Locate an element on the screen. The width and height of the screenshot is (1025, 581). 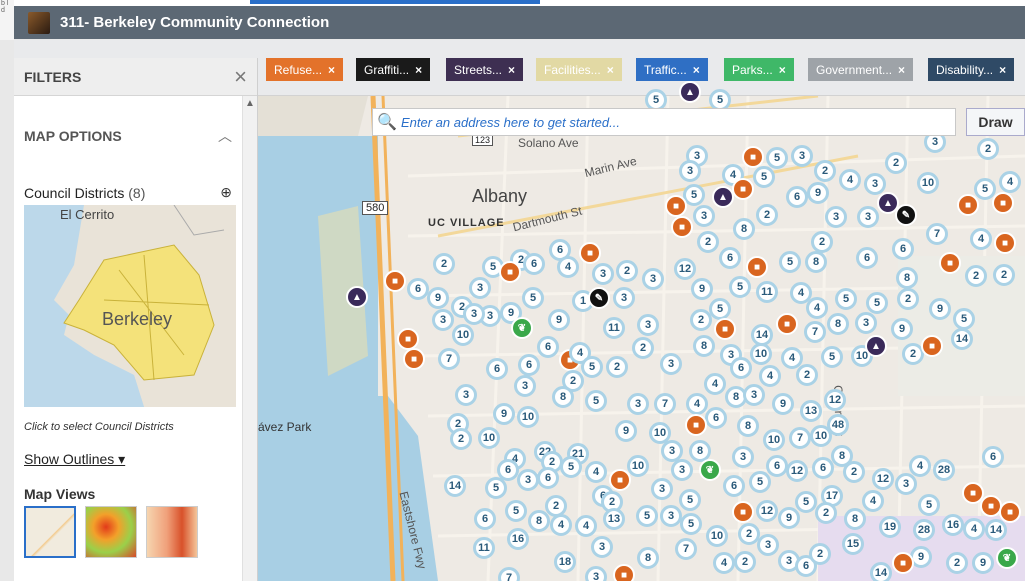
search-icon: 🔍 is located at coordinates (387, 122).